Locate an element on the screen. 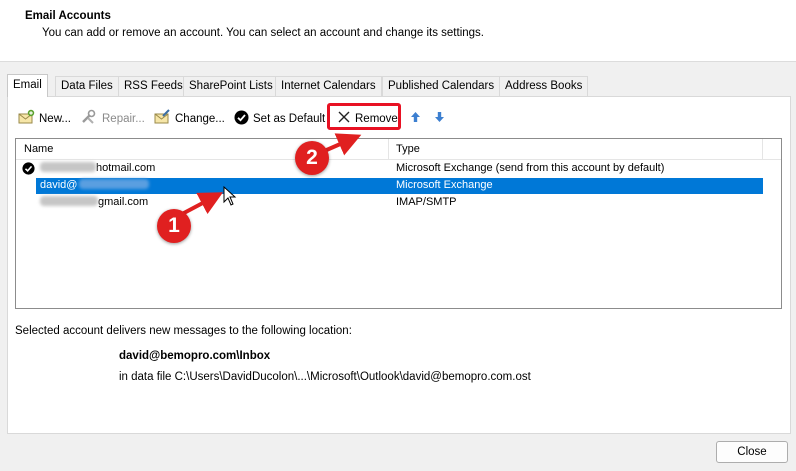 This screenshot has height=471, width=796. account-name: gmail.com is located at coordinates (94, 202).